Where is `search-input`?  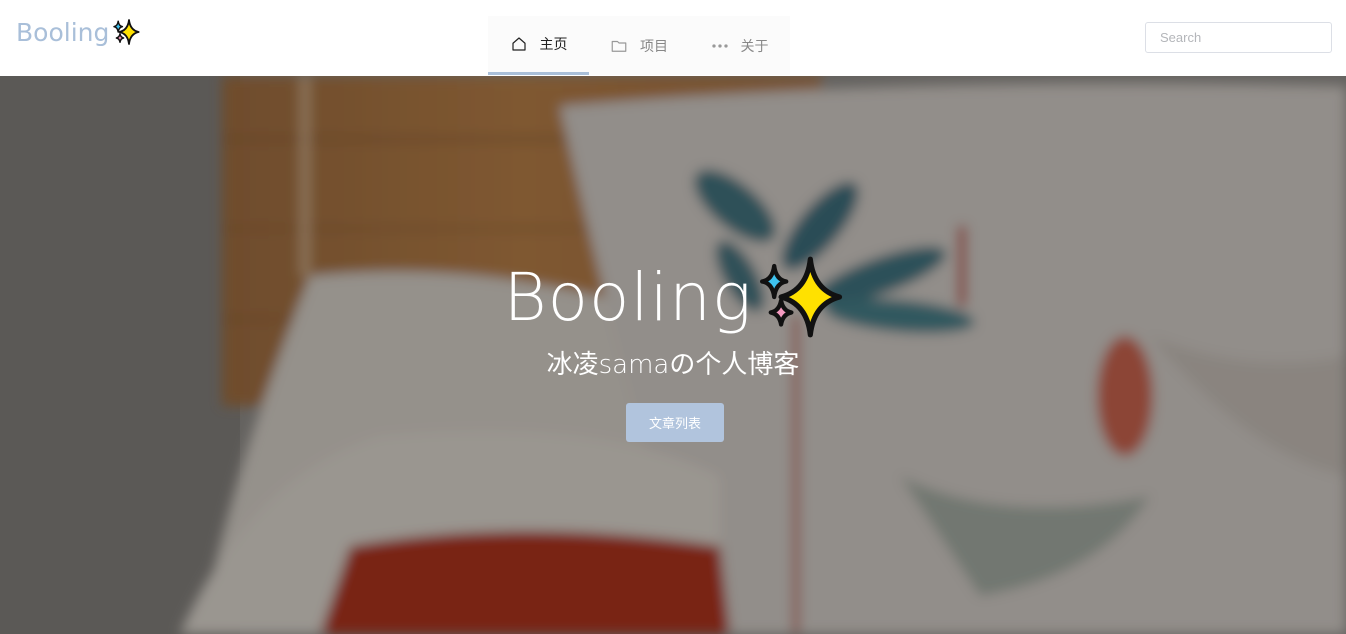
search-input is located at coordinates (1238, 37).